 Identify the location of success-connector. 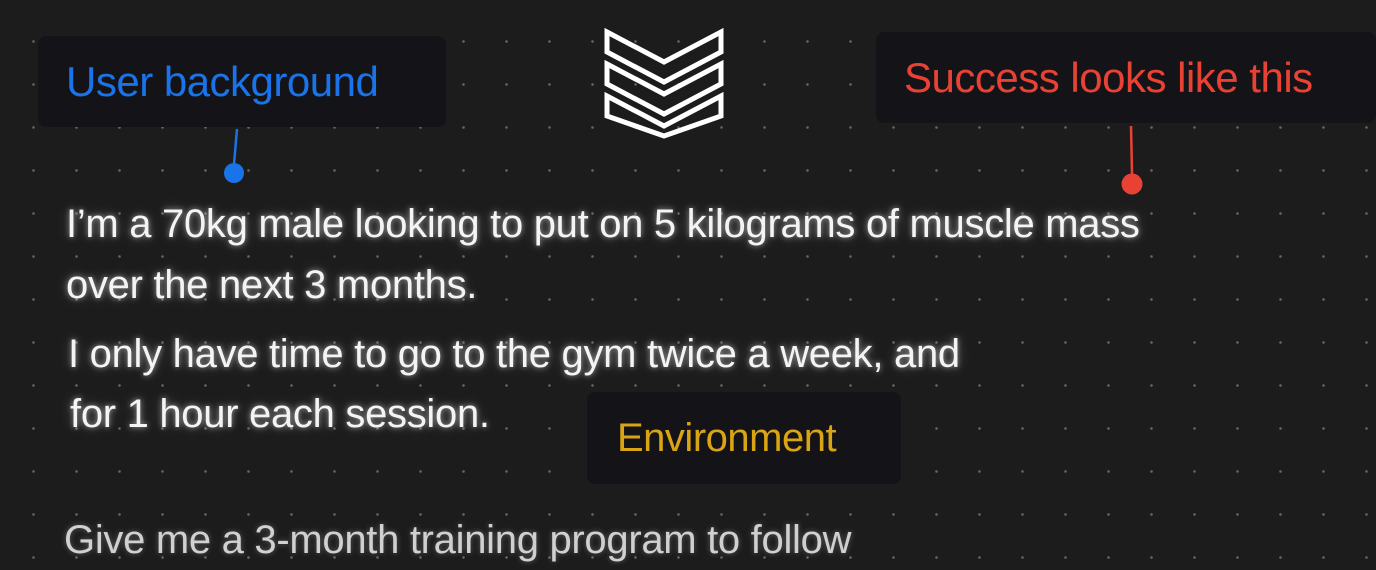
(1132, 160).